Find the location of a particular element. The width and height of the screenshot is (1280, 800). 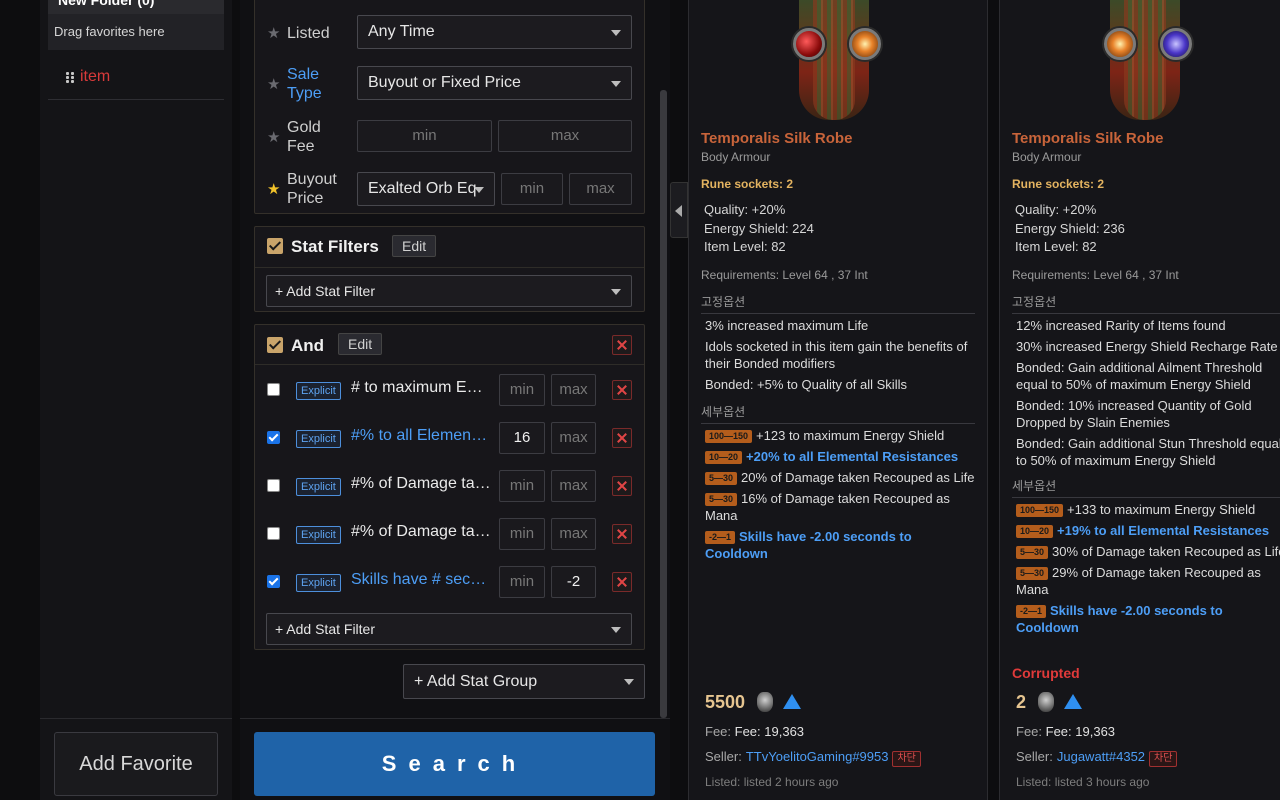

item-seller: Seller: Jugawatt#4352 차단 is located at coordinates (1097, 758).